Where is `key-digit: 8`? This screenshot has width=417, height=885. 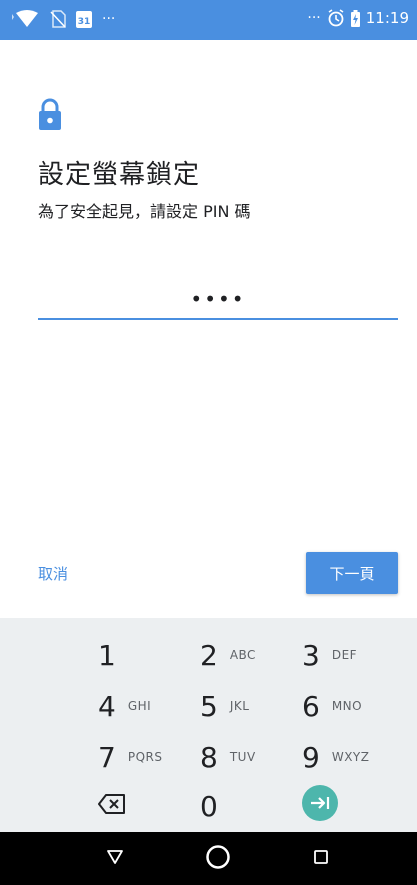
key-digit: 8 is located at coordinates (209, 757).